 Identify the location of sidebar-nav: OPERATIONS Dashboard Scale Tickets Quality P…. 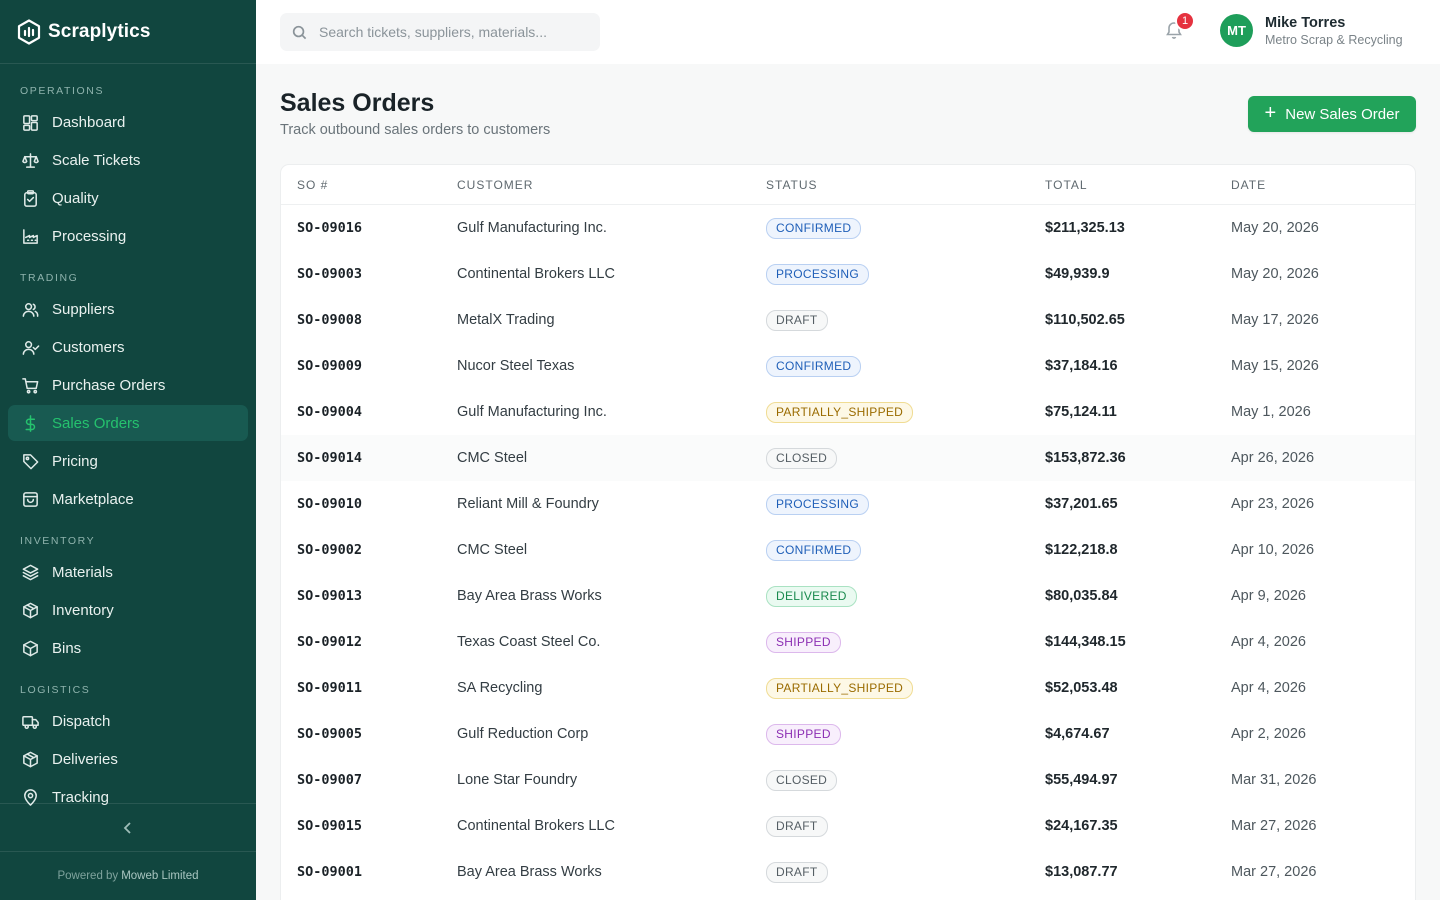
(128, 439).